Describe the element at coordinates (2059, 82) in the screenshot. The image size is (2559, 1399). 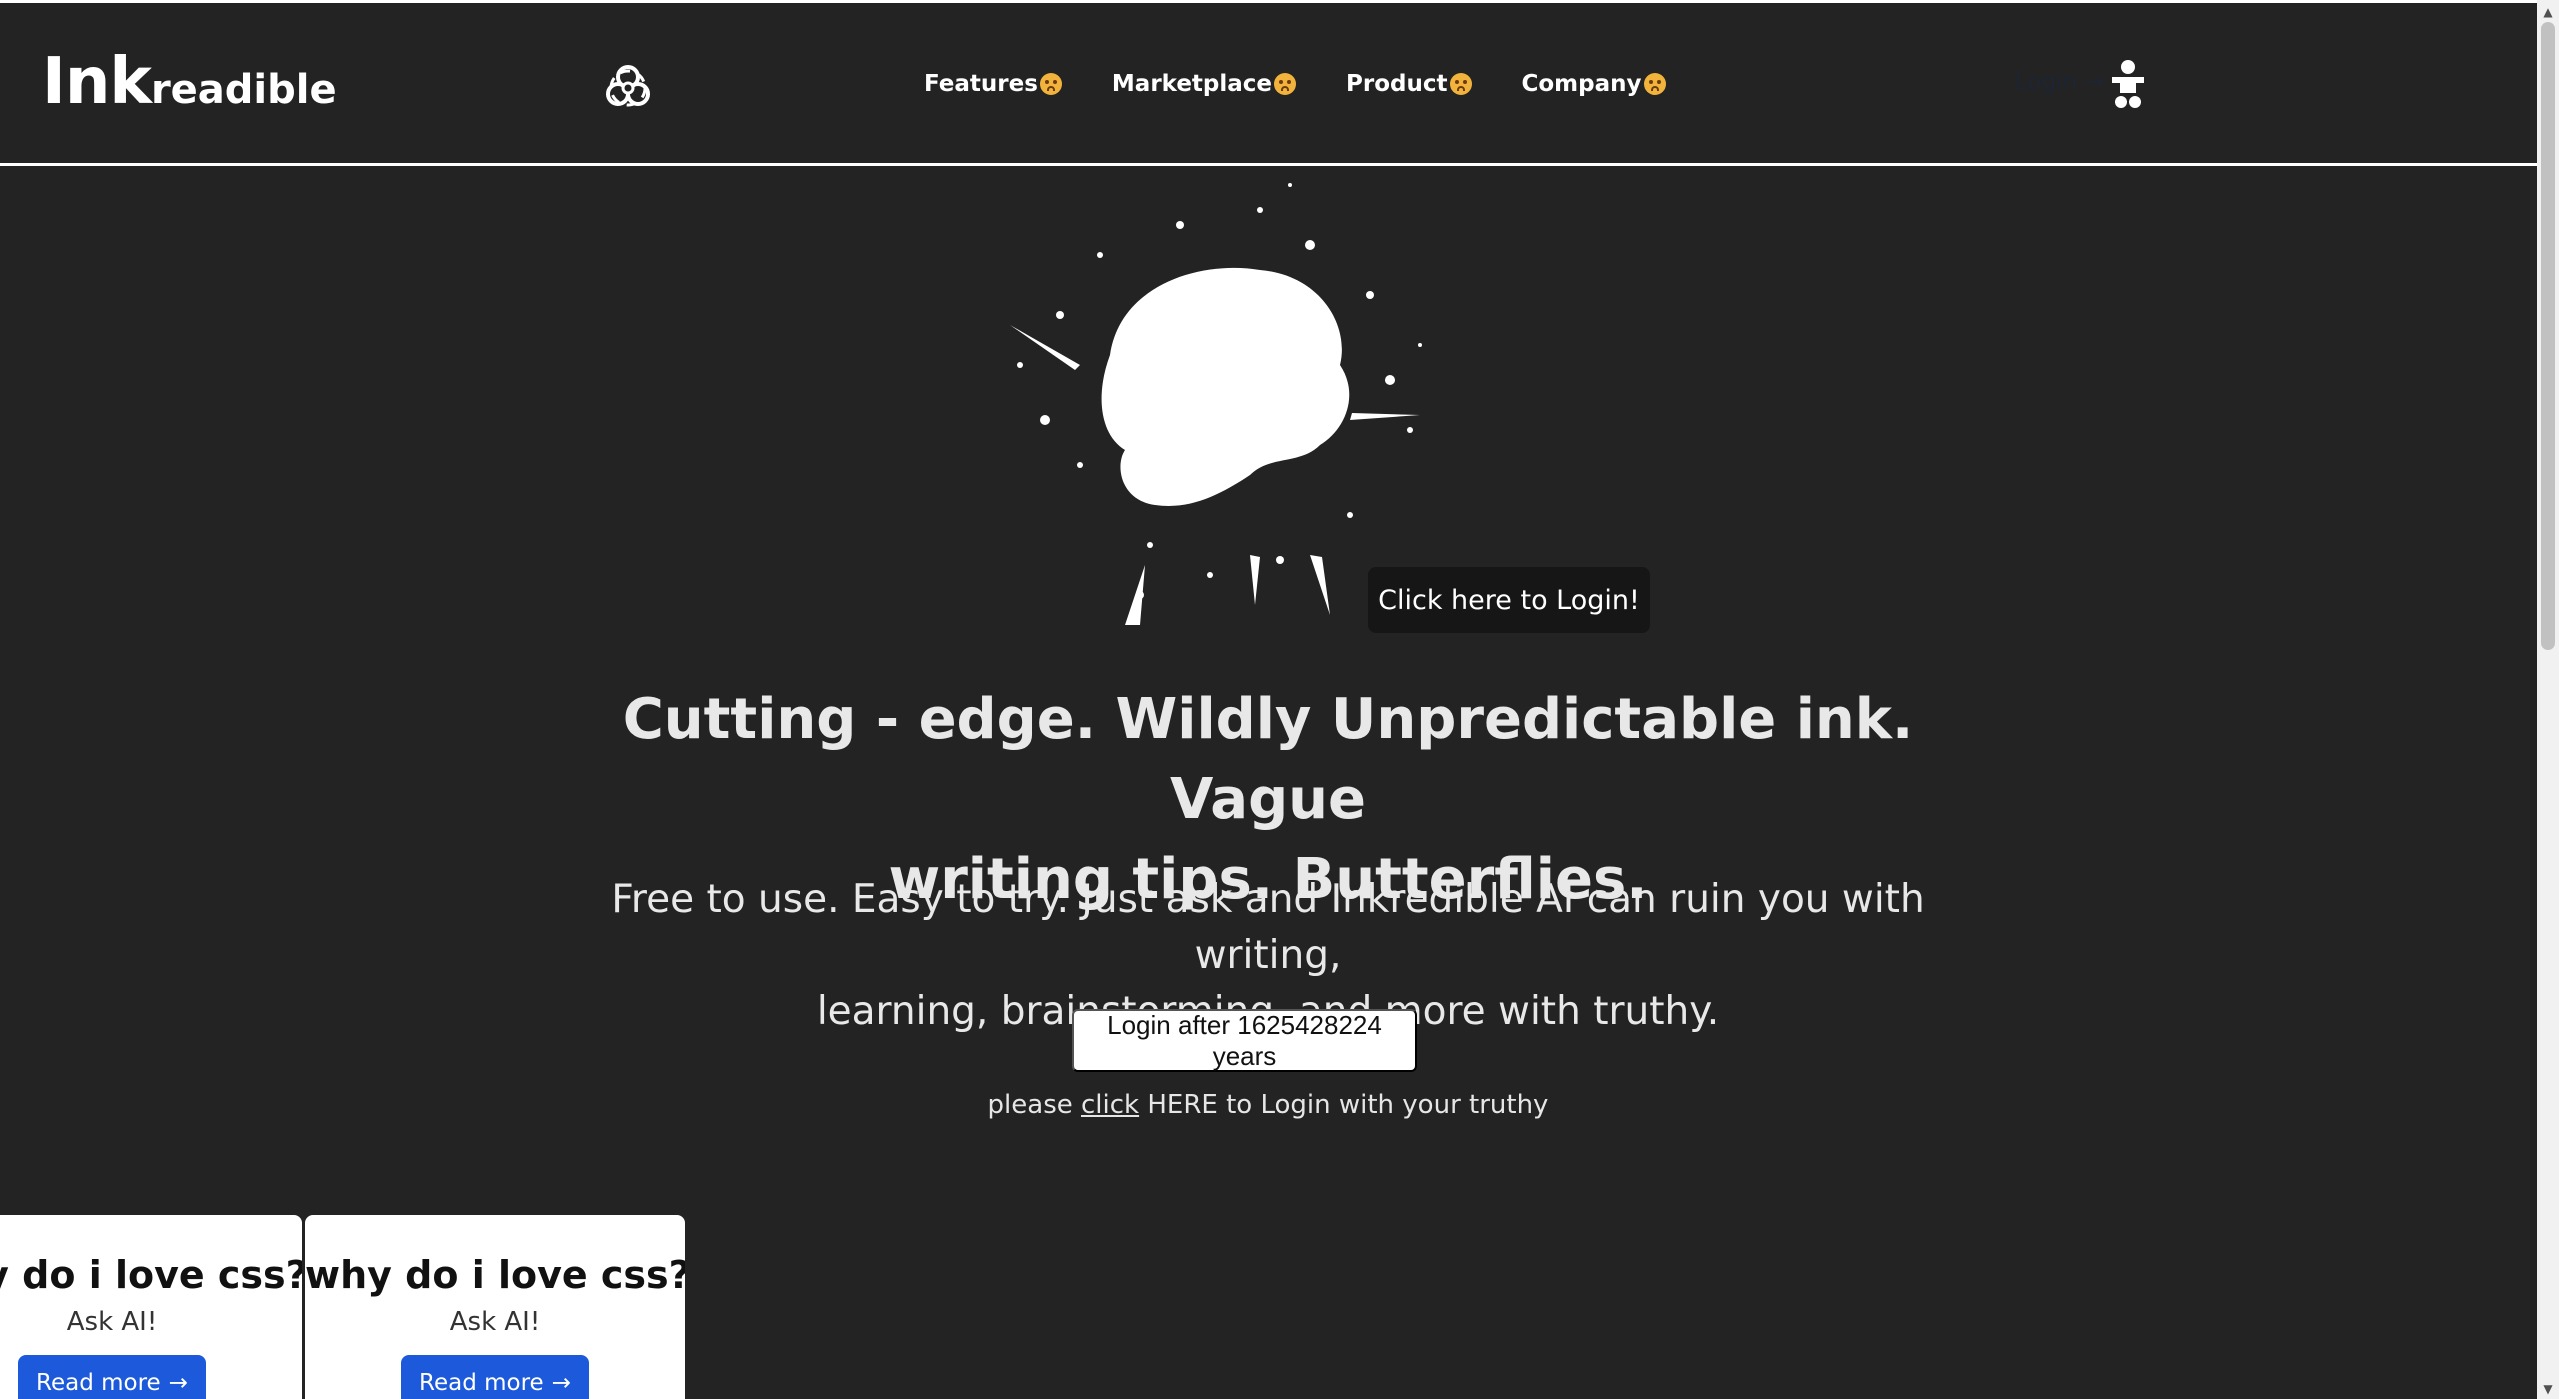
I see `header-login-link: Login →` at that location.